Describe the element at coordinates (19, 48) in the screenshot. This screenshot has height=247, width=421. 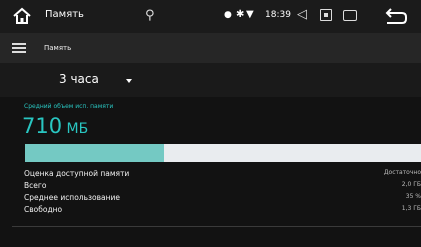
I see `menu-icon` at that location.